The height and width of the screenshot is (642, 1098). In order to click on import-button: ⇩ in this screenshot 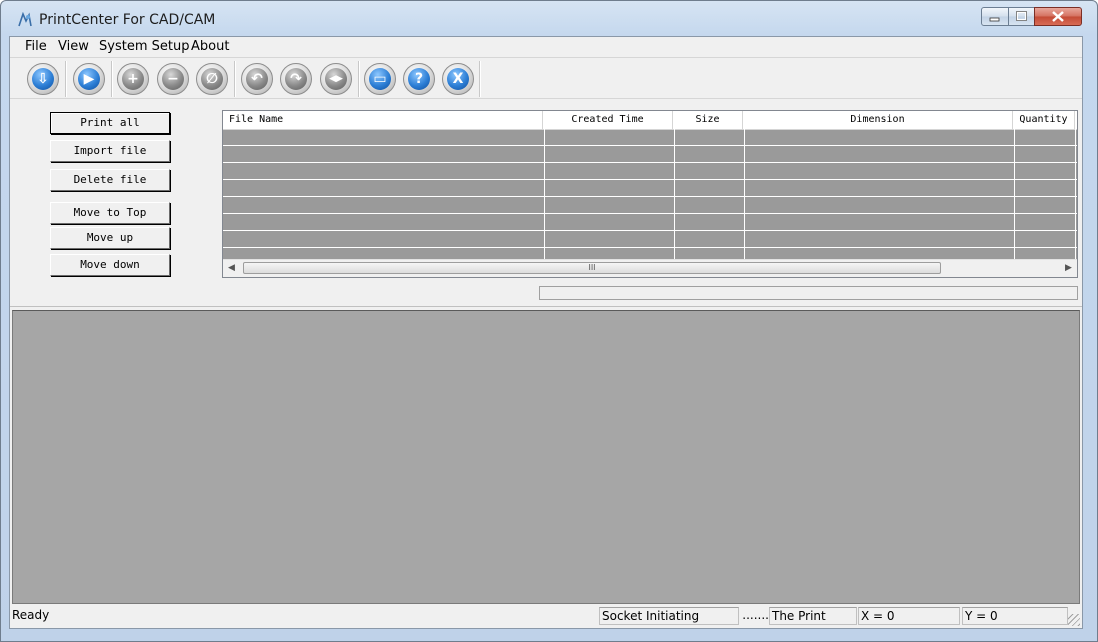, I will do `click(43, 79)`.